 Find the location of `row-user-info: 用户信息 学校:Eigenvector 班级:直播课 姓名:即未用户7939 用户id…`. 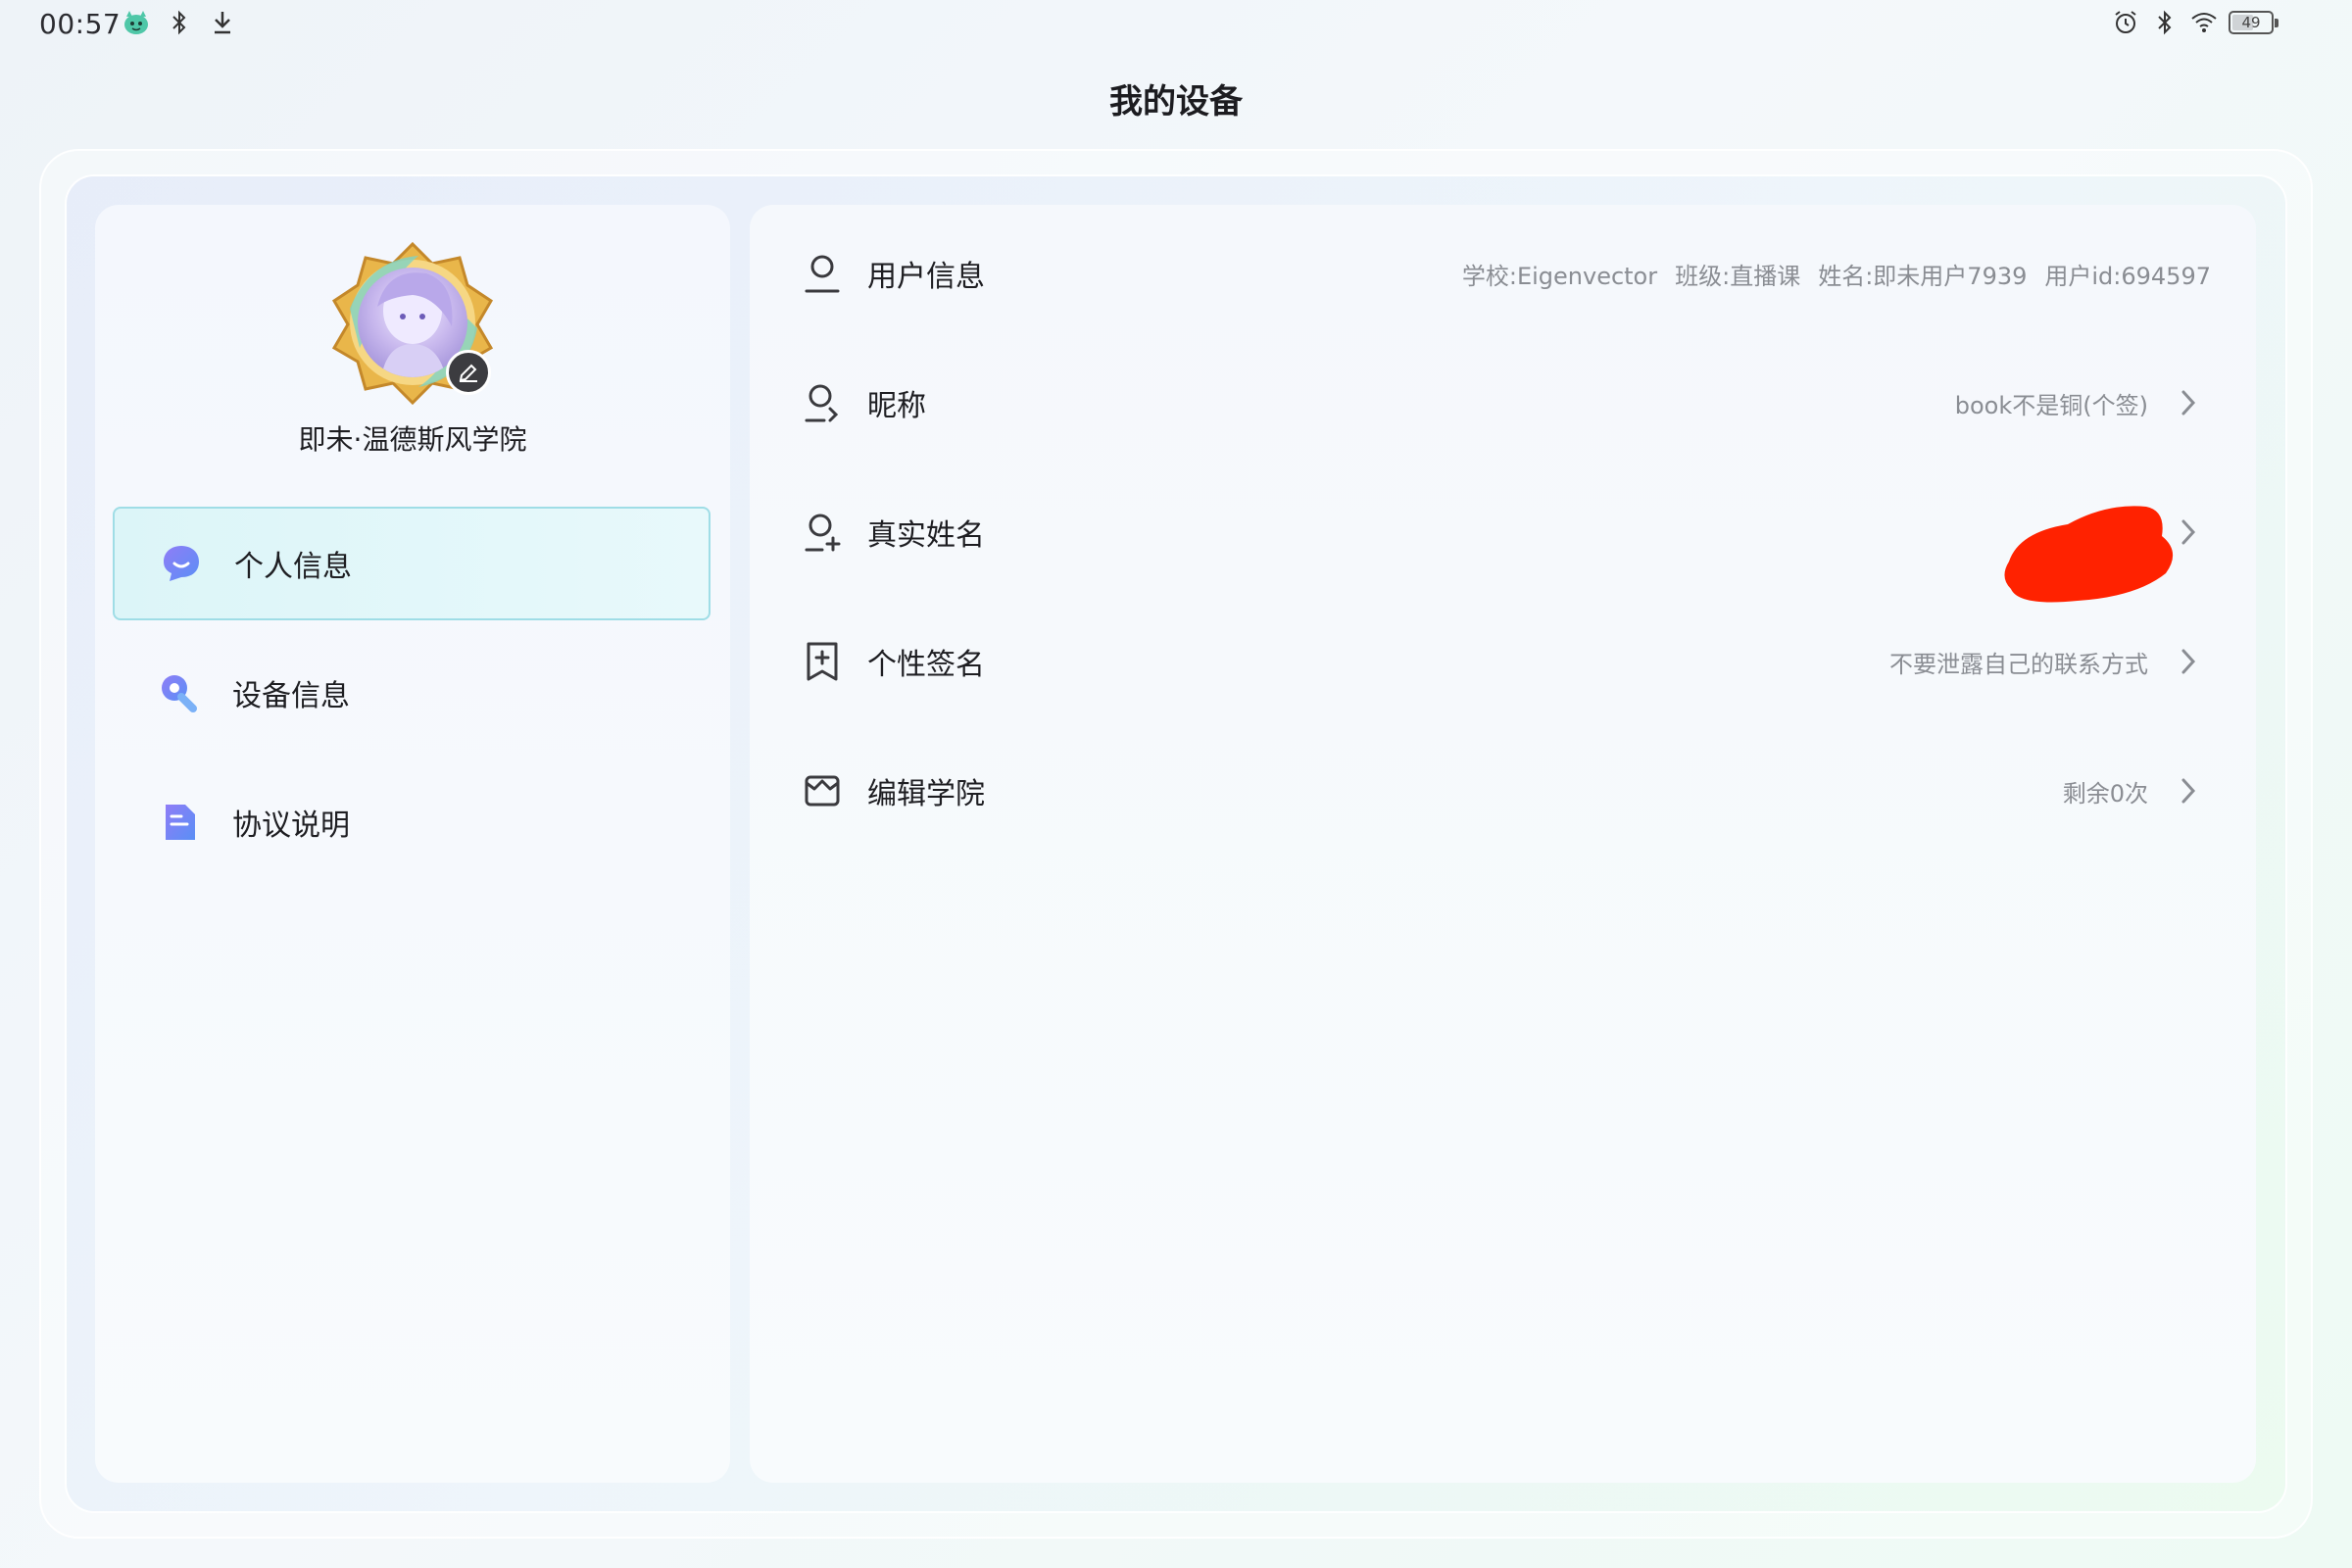

row-user-info: 用户信息 学校:Eigenvector 班级:直播课 姓名:即未用户7939 用户id… is located at coordinates (1503, 273).